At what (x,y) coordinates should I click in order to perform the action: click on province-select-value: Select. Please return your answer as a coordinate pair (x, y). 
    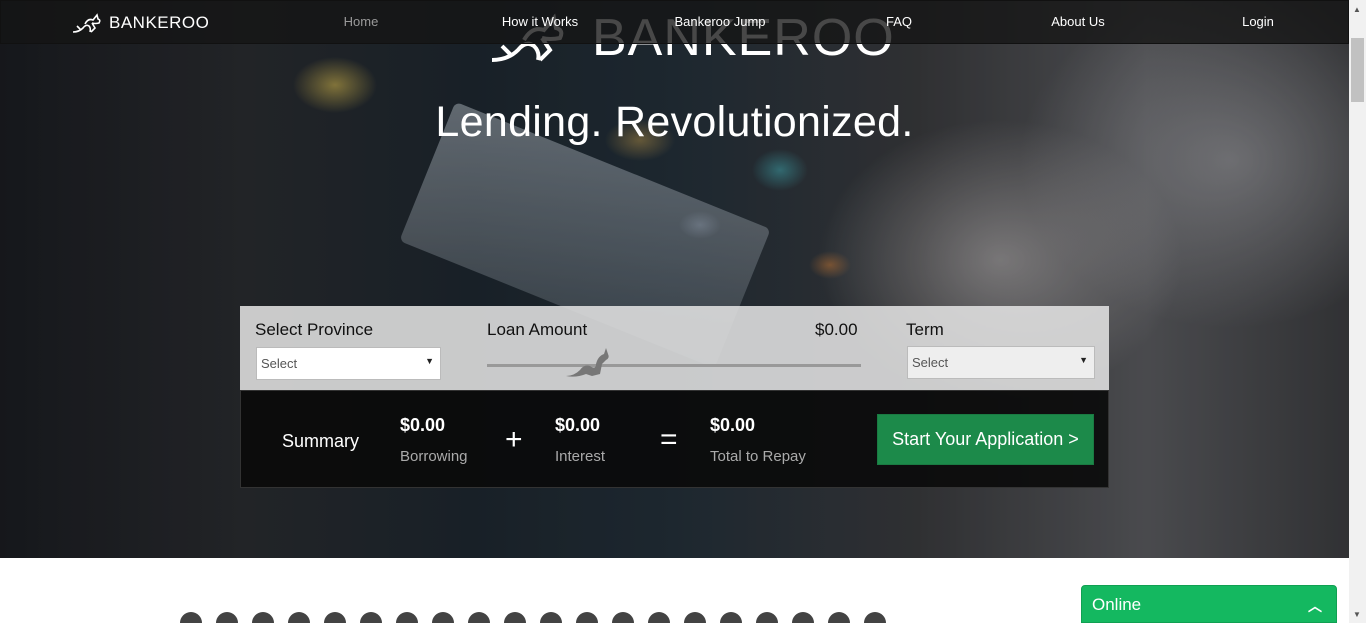
    Looking at the image, I should click on (279, 363).